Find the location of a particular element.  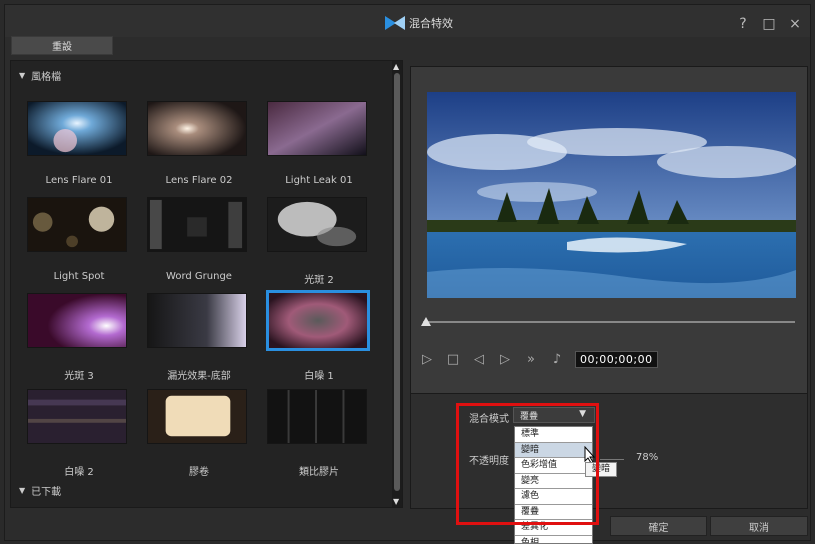

ok-button: 確定 is located at coordinates (658, 526).